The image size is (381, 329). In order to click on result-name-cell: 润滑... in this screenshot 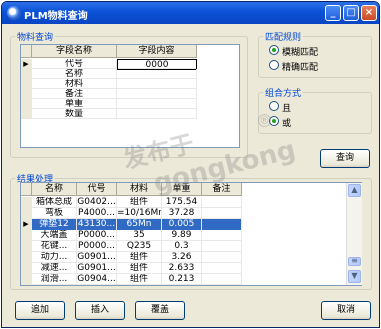, I will do `click(54, 279)`.